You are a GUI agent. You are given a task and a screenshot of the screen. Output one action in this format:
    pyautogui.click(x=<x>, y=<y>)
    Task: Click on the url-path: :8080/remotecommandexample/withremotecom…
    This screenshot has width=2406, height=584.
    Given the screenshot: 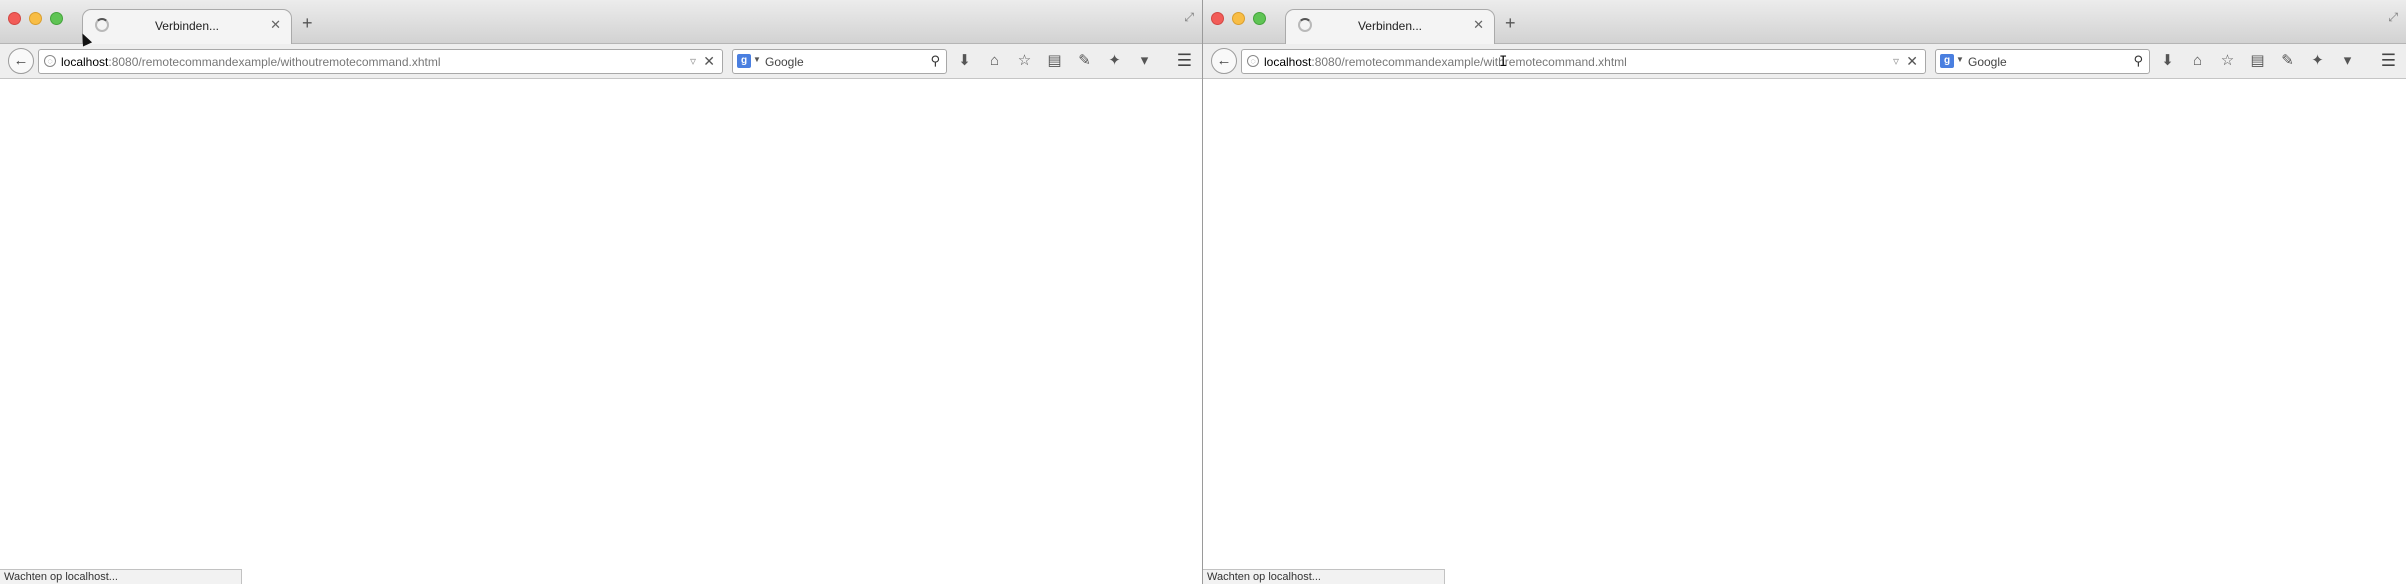 What is the action you would take?
    pyautogui.click(x=1469, y=62)
    